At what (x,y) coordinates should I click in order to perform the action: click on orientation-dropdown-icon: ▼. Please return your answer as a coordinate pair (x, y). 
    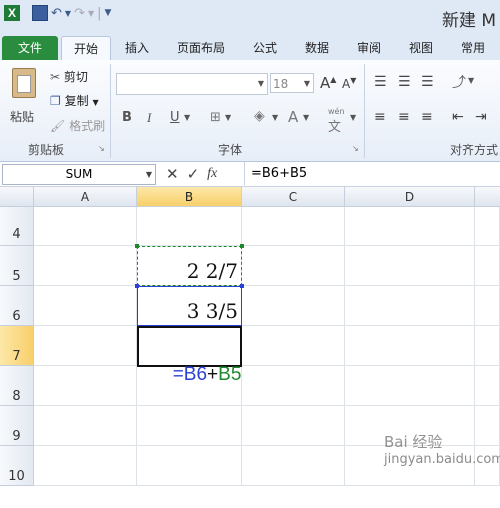
    Looking at the image, I should click on (471, 80).